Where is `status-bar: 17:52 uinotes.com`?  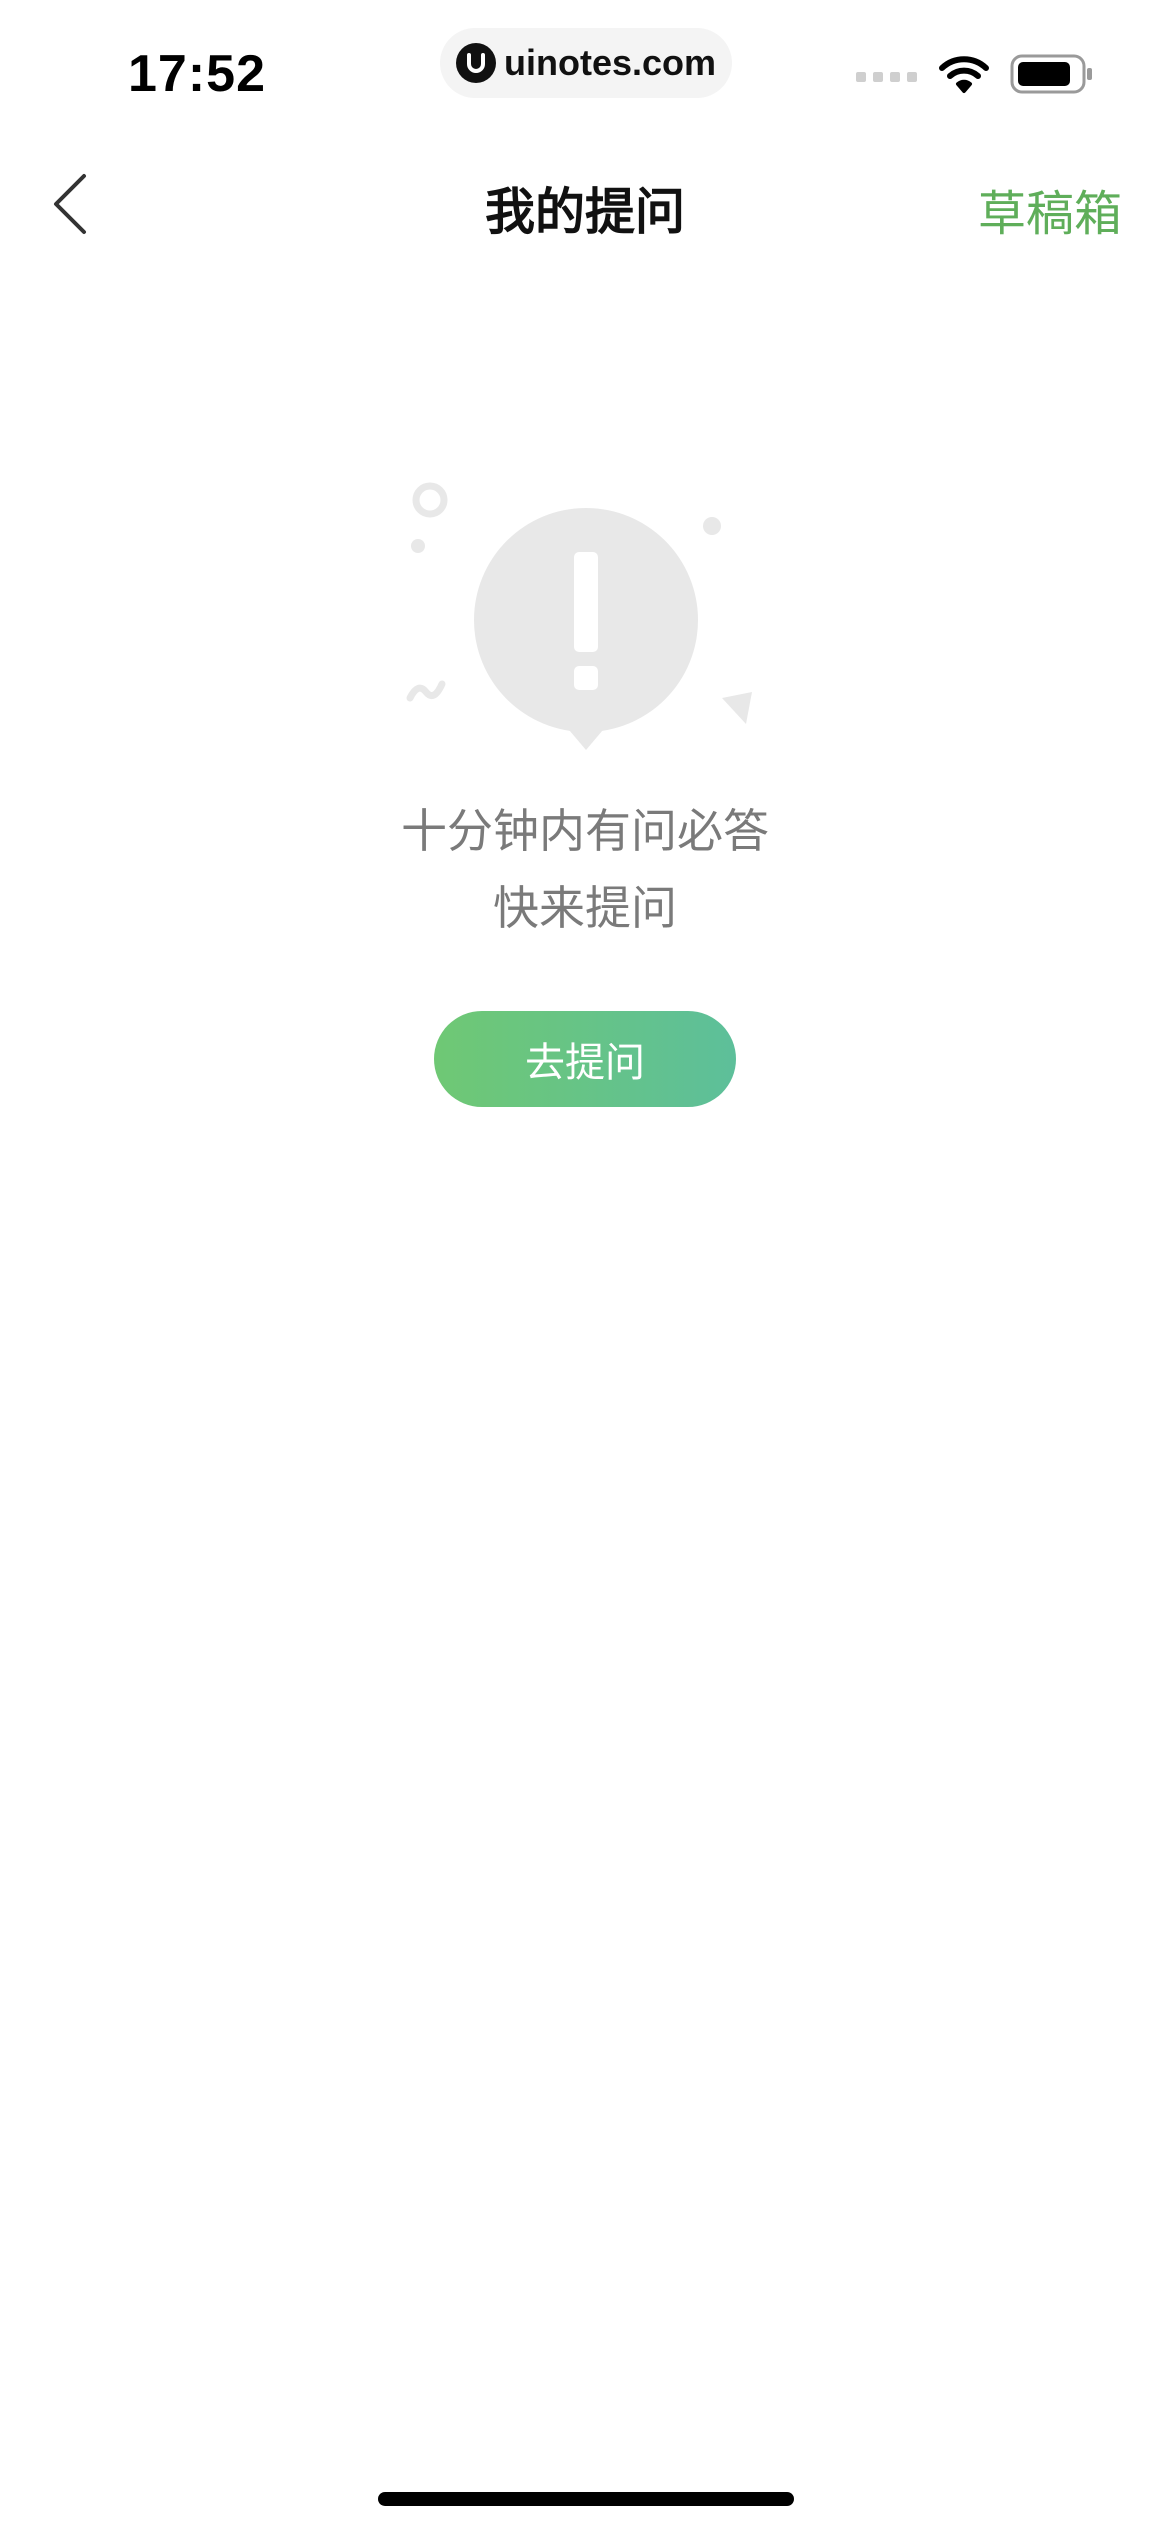 status-bar: 17:52 uinotes.com is located at coordinates (585, 65).